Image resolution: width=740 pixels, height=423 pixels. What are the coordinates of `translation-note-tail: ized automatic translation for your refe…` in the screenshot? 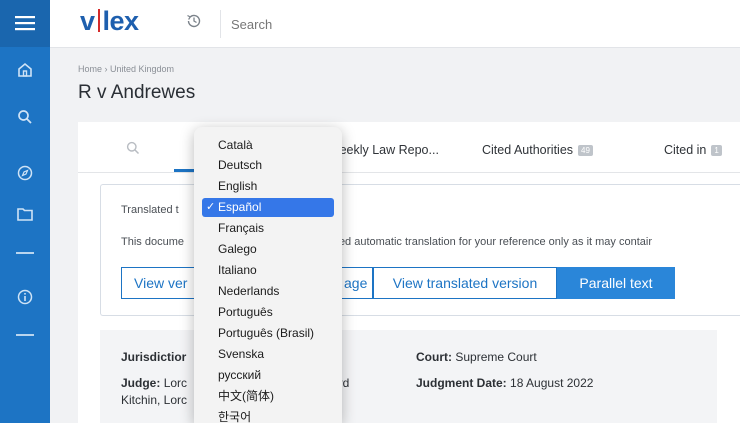 It's located at (491, 242).